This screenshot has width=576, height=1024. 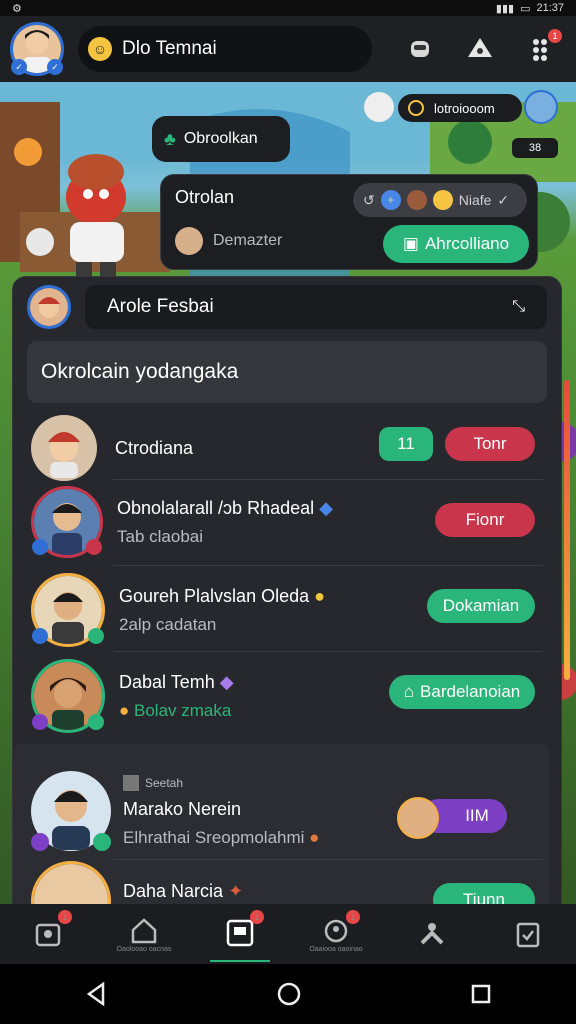 I want to click on row-text: Dabal Temh ◆ ● Bolav zmaka, so click(x=176, y=696).